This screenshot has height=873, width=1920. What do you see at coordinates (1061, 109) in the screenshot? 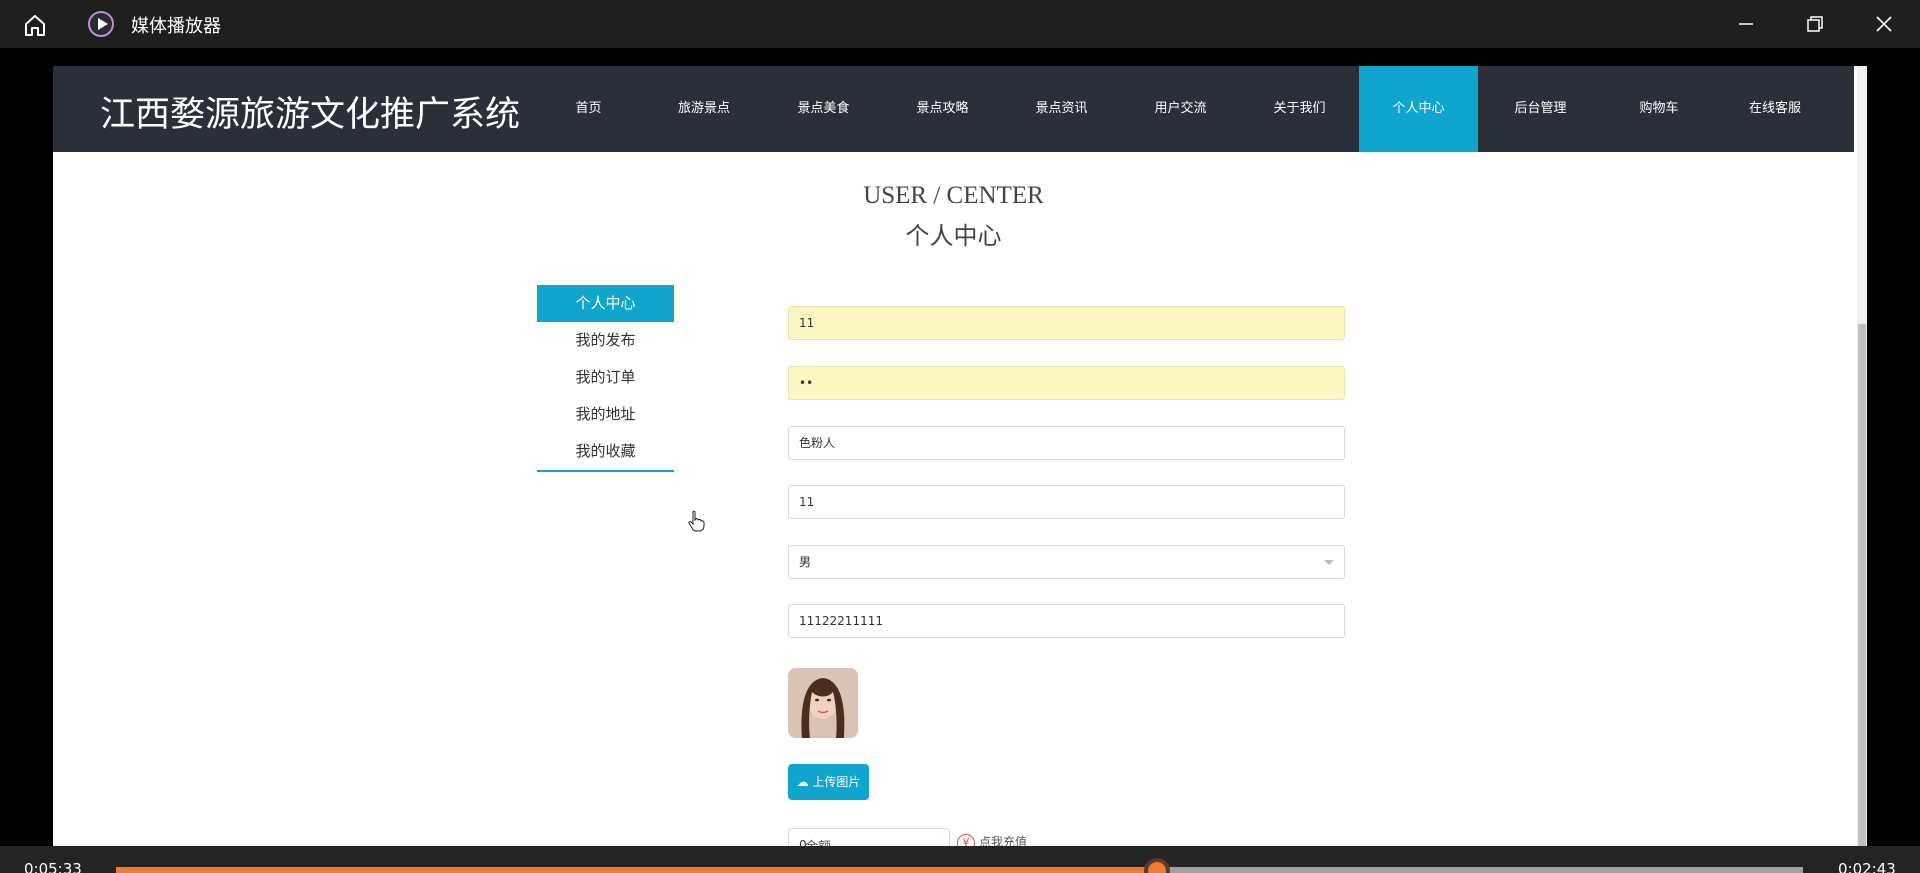
I see `nav-item-news: 景点资讯` at bounding box center [1061, 109].